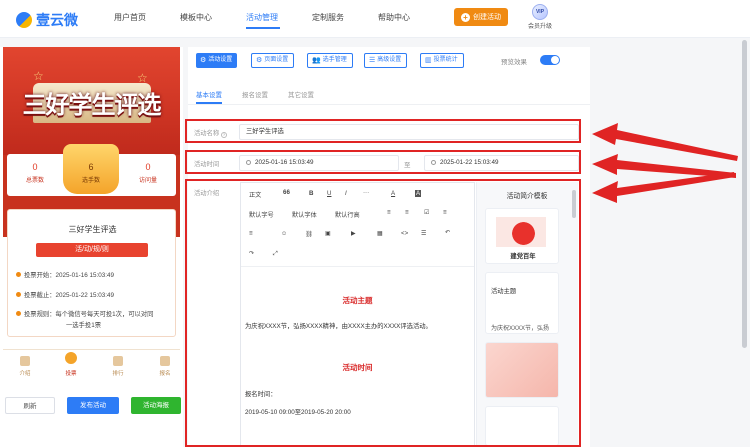 Image resolution: width=750 pixels, height=447 pixels. Describe the element at coordinates (487, 17) in the screenshot. I see `create-activity-label: 创建活动` at that location.